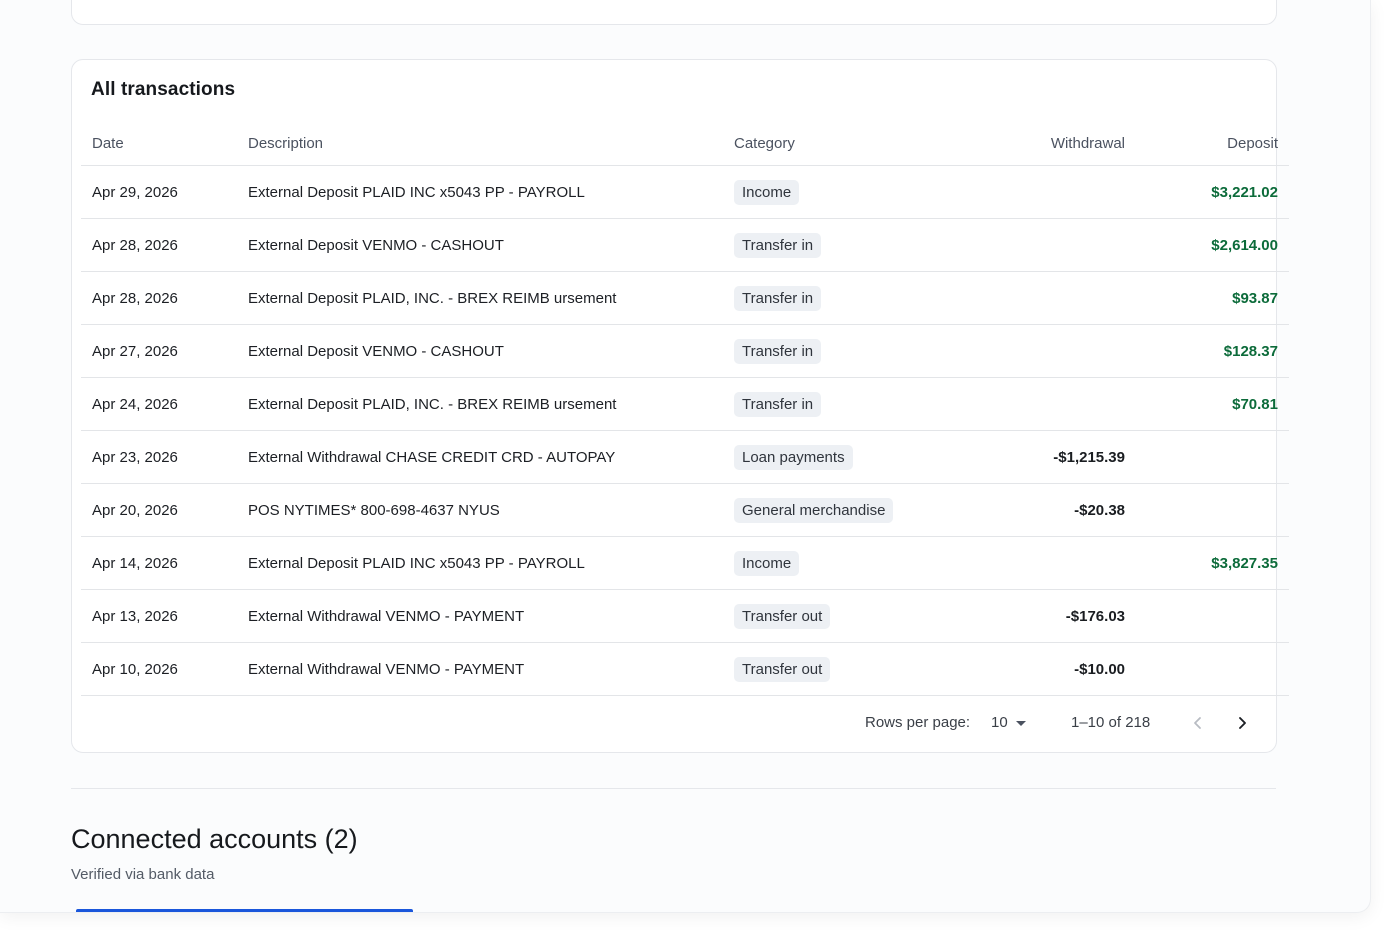 This screenshot has width=1390, height=941. What do you see at coordinates (1099, 510) in the screenshot?
I see `withdrawal-amount: -$20.38` at bounding box center [1099, 510].